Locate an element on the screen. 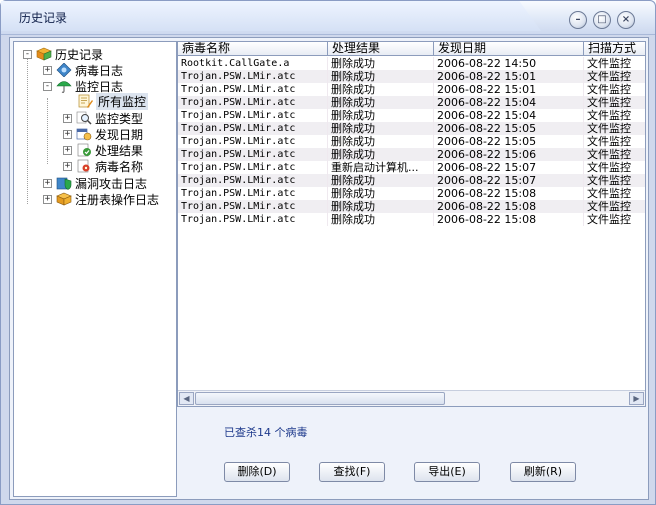  tree-root-label: 历史记录 is located at coordinates (79, 54).